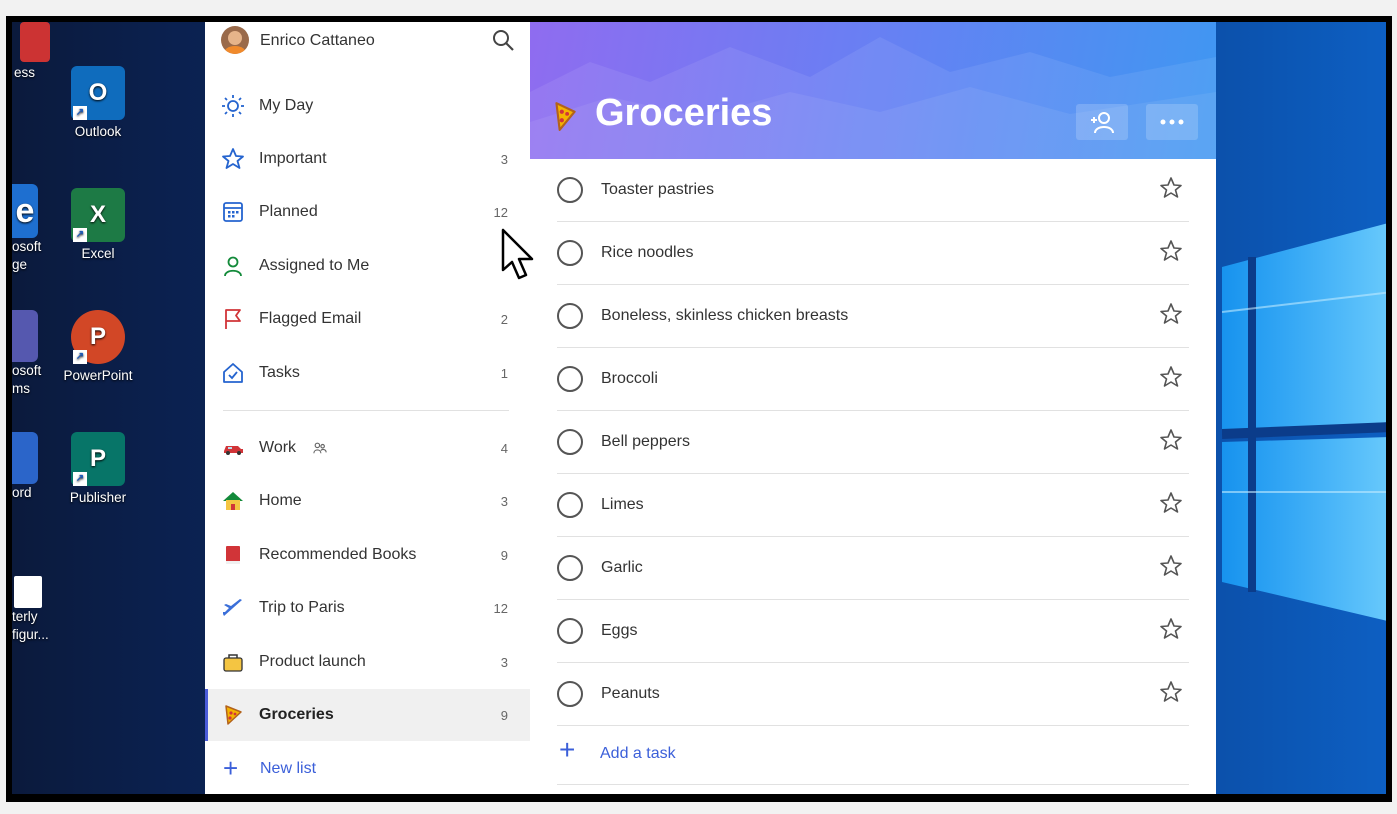  Describe the element at coordinates (873, 568) in the screenshot. I see `task-row: Garlic` at that location.